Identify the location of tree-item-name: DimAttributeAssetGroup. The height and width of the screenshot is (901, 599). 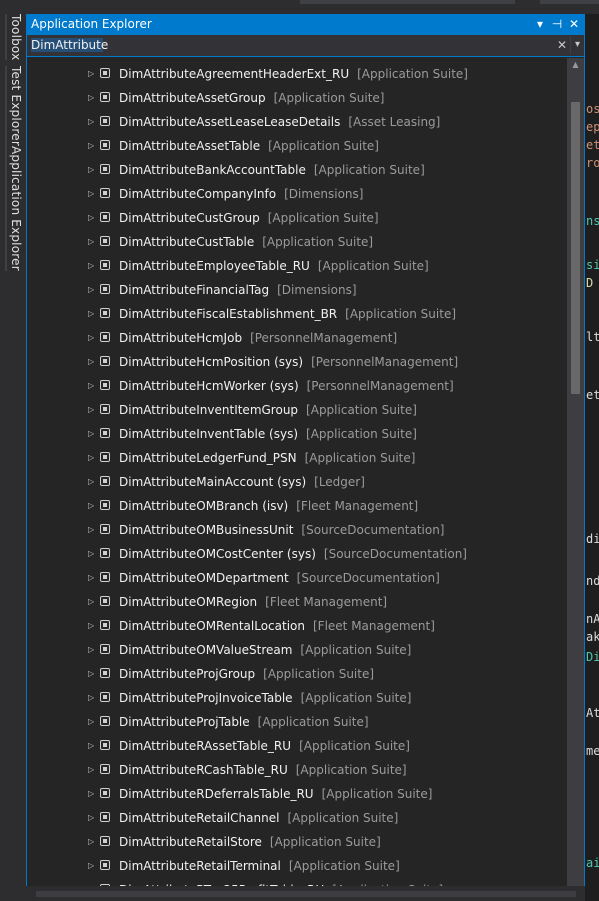
(192, 98).